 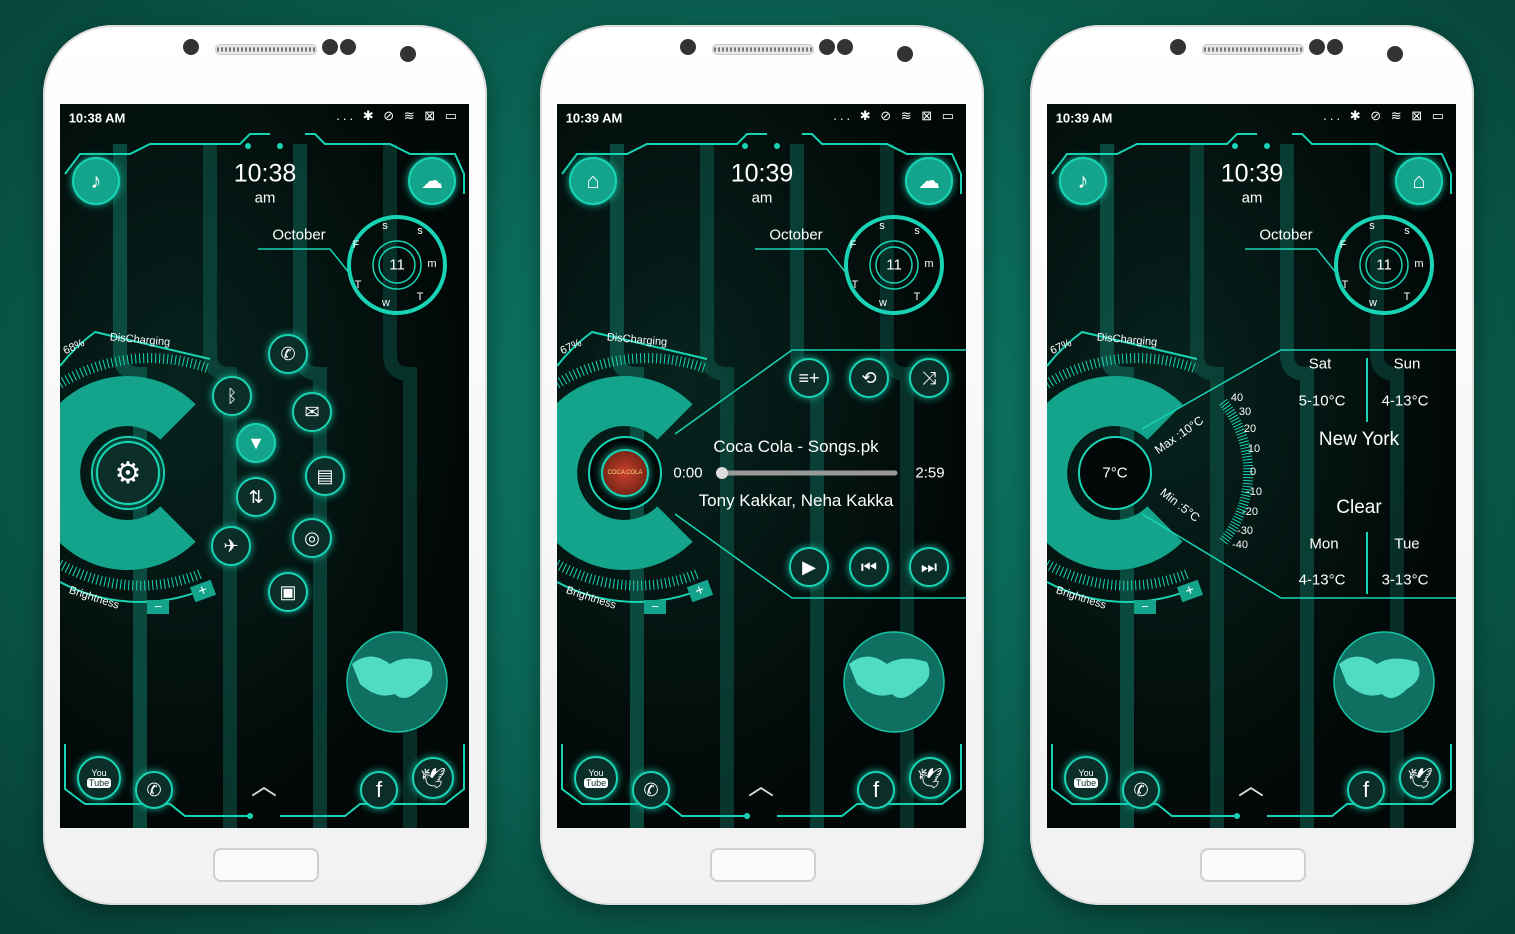 What do you see at coordinates (97, 118) in the screenshot?
I see `status-time: 10:38 AM` at bounding box center [97, 118].